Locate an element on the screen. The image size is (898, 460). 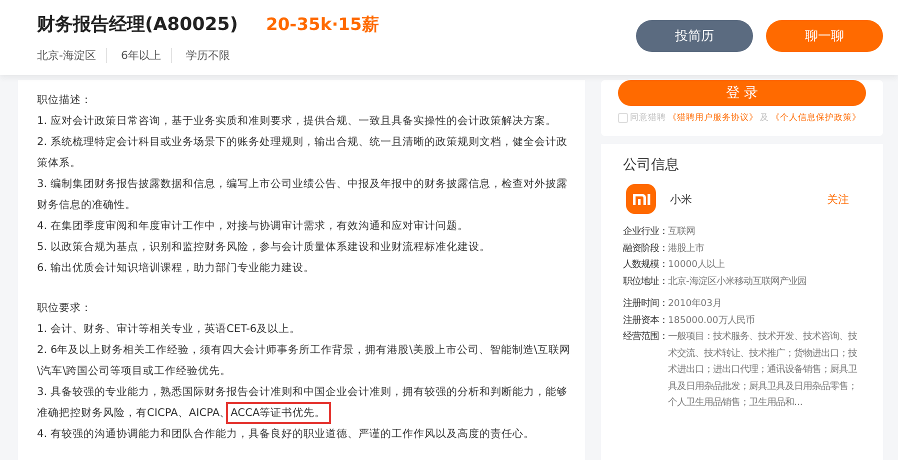
info-label: 人数规模： is located at coordinates (645, 265).